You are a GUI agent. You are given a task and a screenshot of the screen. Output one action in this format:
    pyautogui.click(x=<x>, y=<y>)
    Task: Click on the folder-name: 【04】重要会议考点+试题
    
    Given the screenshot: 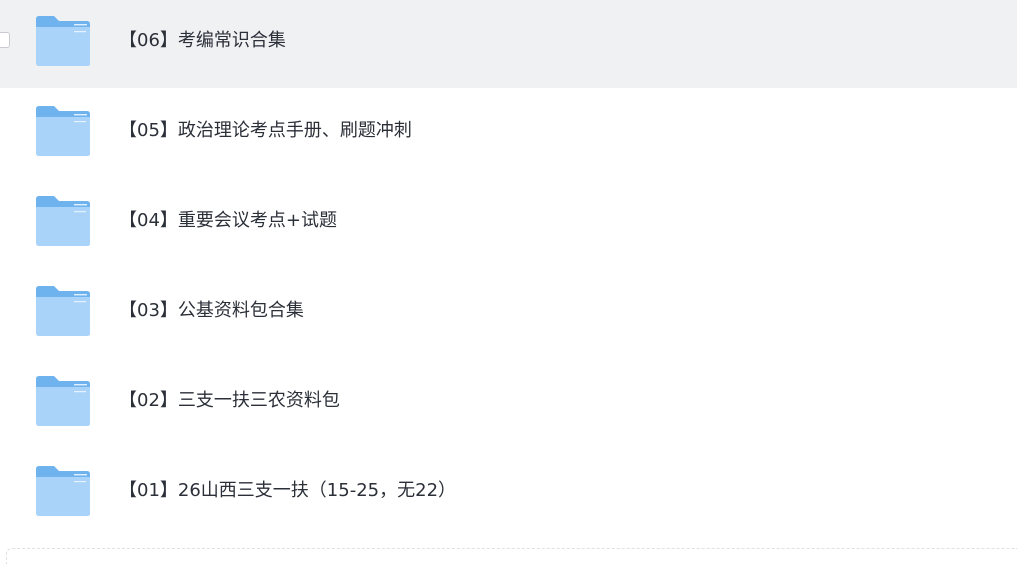 What is the action you would take?
    pyautogui.click(x=228, y=221)
    